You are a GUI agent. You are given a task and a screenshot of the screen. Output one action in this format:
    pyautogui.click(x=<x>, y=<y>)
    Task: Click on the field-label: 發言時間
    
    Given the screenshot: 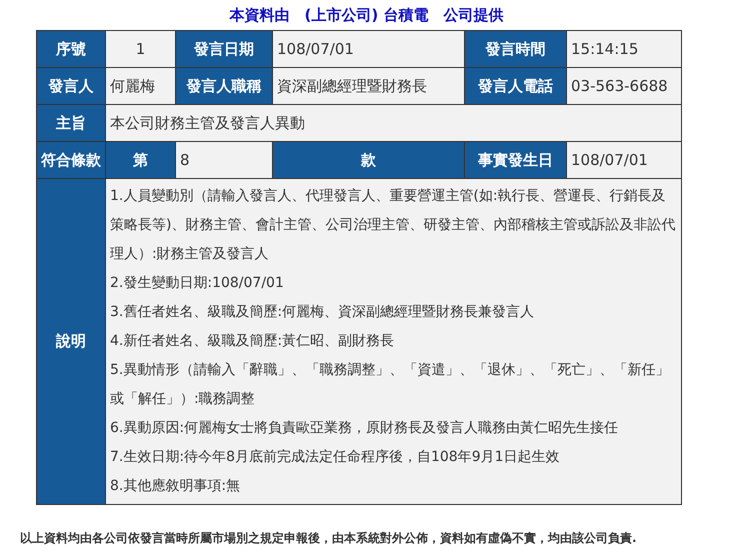 What is the action you would take?
    pyautogui.click(x=516, y=49)
    